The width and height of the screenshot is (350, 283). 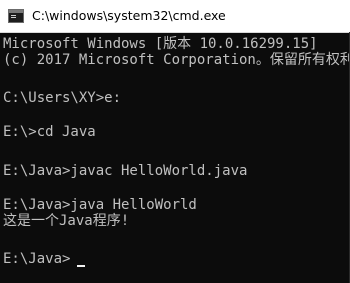 I want to click on cmd-console-icon, so click(x=16, y=16).